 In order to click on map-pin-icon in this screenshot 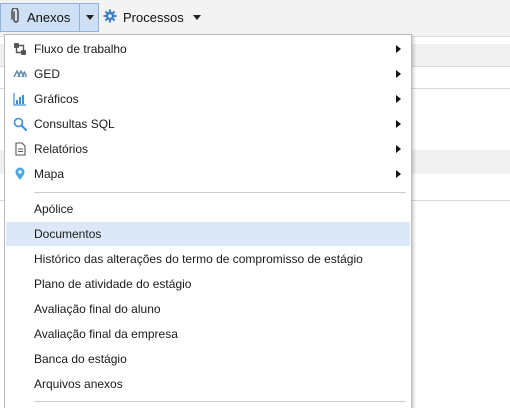, I will do `click(20, 174)`.